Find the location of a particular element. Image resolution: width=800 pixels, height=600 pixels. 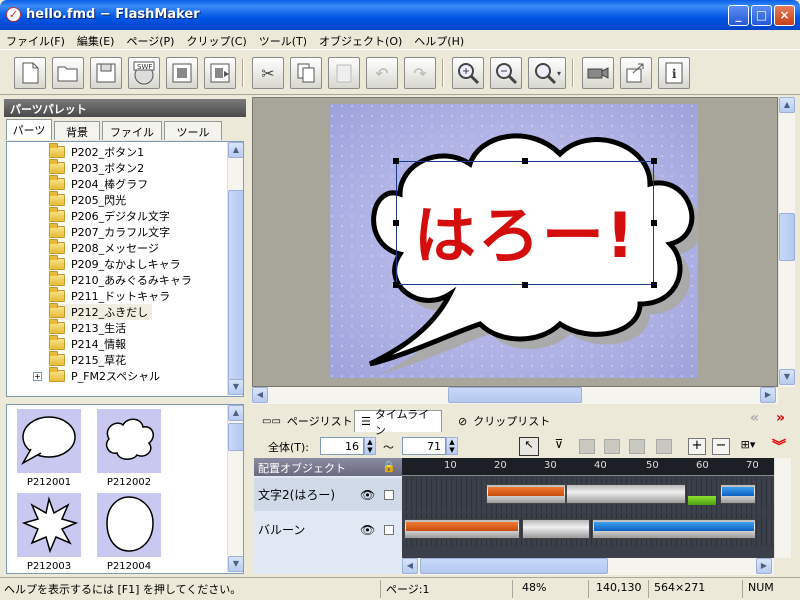

lock-icon: 🔒 is located at coordinates (389, 466).